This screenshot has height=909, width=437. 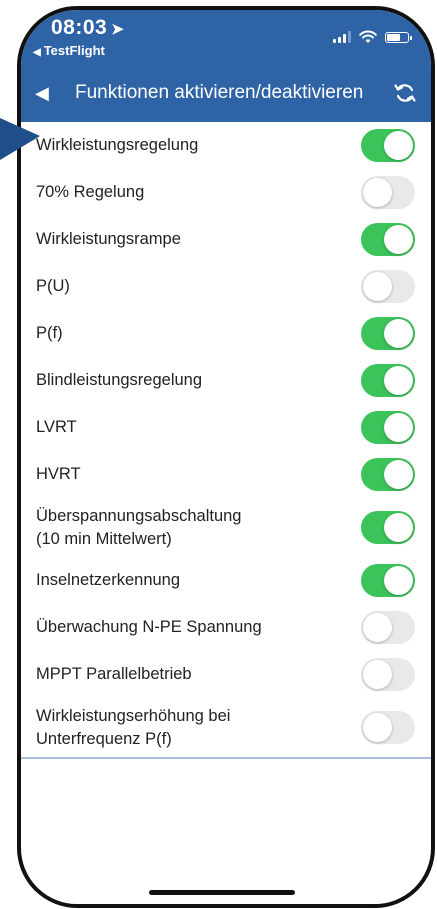 What do you see at coordinates (114, 674) in the screenshot?
I see `function-label: MPPT Parallelbetrieb` at bounding box center [114, 674].